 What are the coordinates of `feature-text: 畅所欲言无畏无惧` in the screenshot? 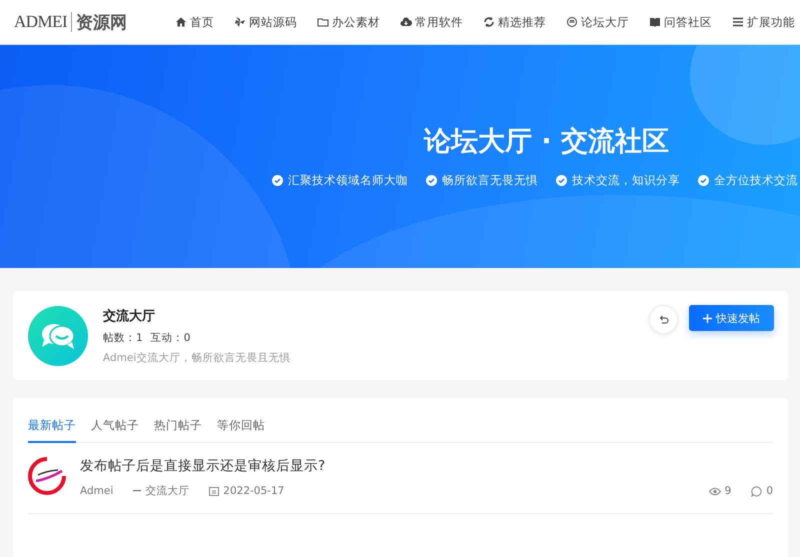 It's located at (490, 180).